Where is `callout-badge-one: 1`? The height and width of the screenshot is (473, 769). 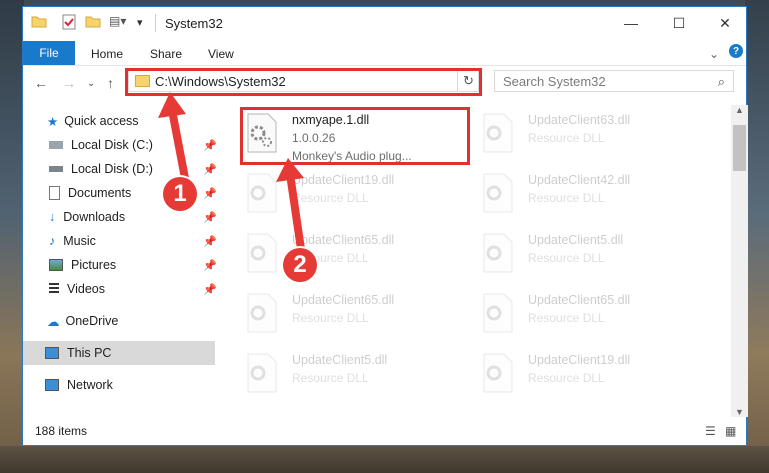 callout-badge-one: 1 is located at coordinates (180, 194).